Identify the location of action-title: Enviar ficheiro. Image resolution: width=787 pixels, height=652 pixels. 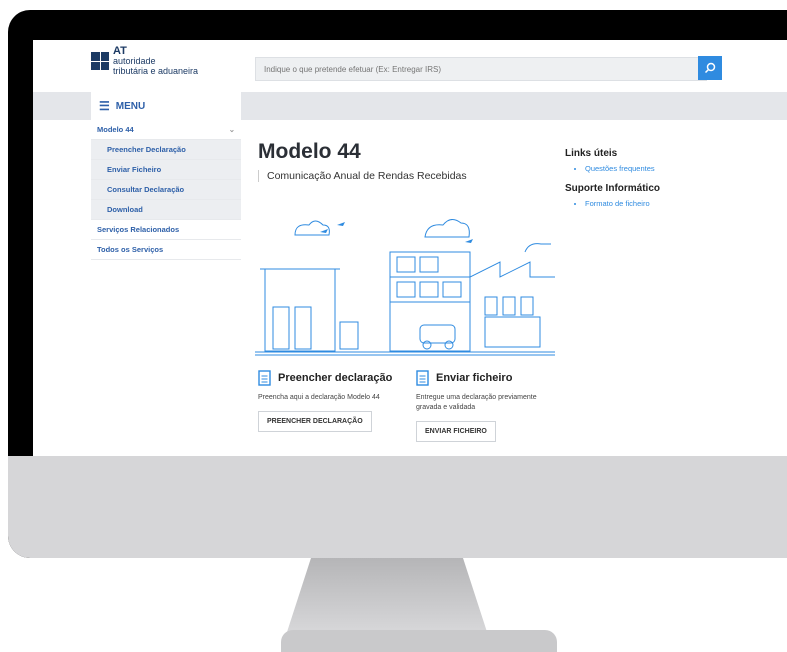
(491, 378).